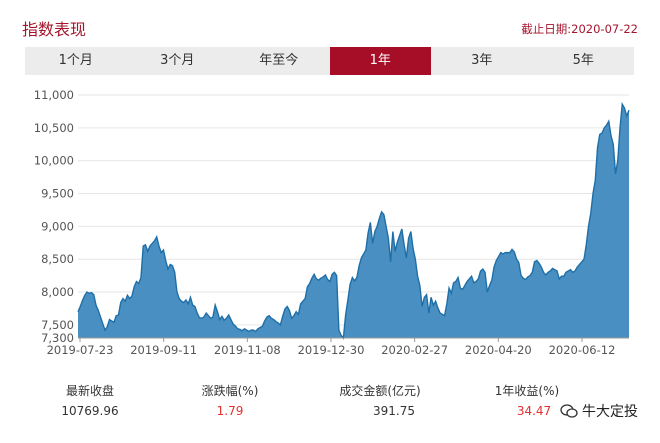  What do you see at coordinates (76, 61) in the screenshot?
I see `tab-1-month: 1个月` at bounding box center [76, 61].